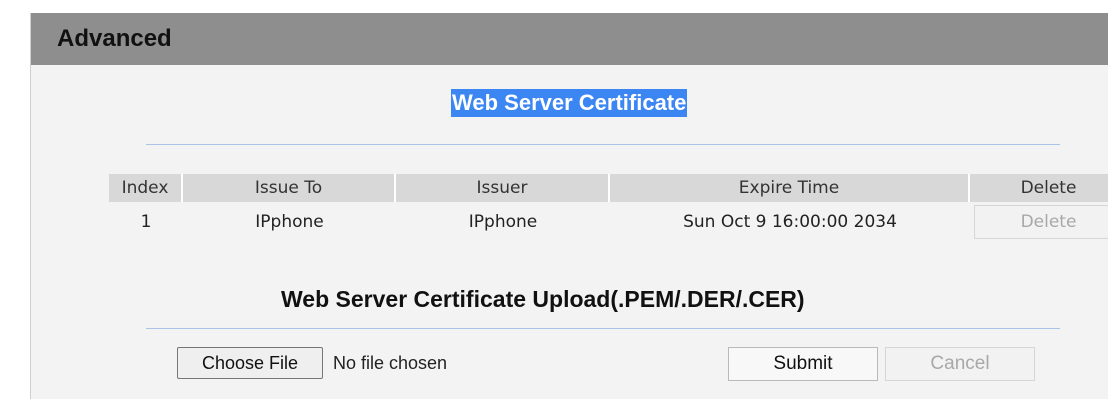 The image size is (1108, 399). I want to click on cell-issuer: IPphone, so click(503, 222).